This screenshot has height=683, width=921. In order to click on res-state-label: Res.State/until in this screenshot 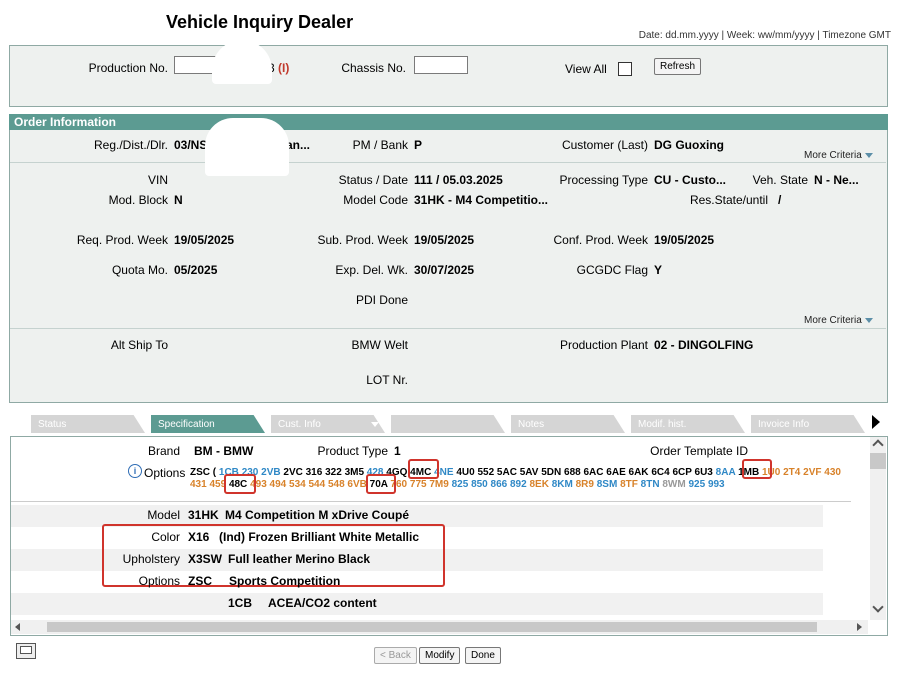, I will do `click(728, 200)`.